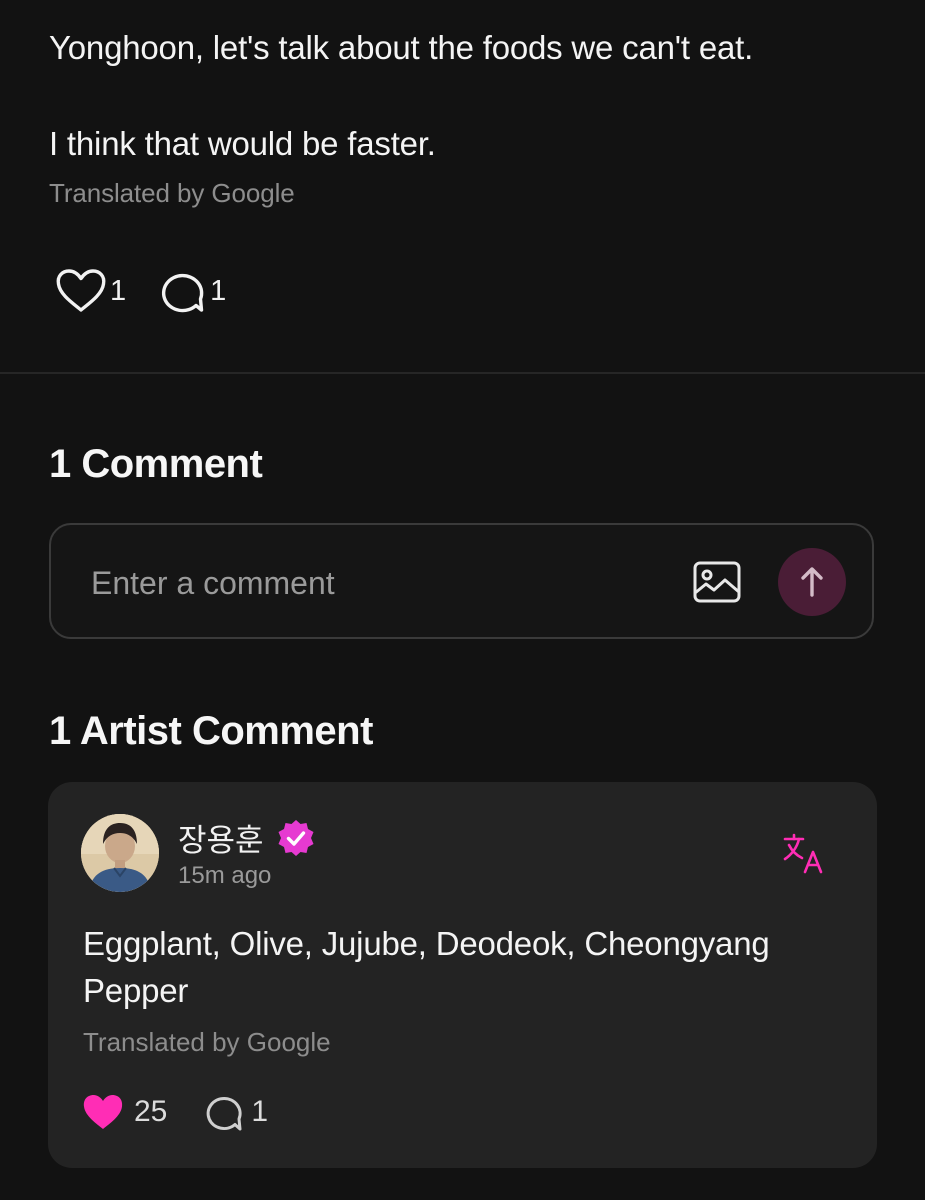 Image resolution: width=925 pixels, height=1200 pixels. What do you see at coordinates (371, 583) in the screenshot?
I see `comment-input` at bounding box center [371, 583].